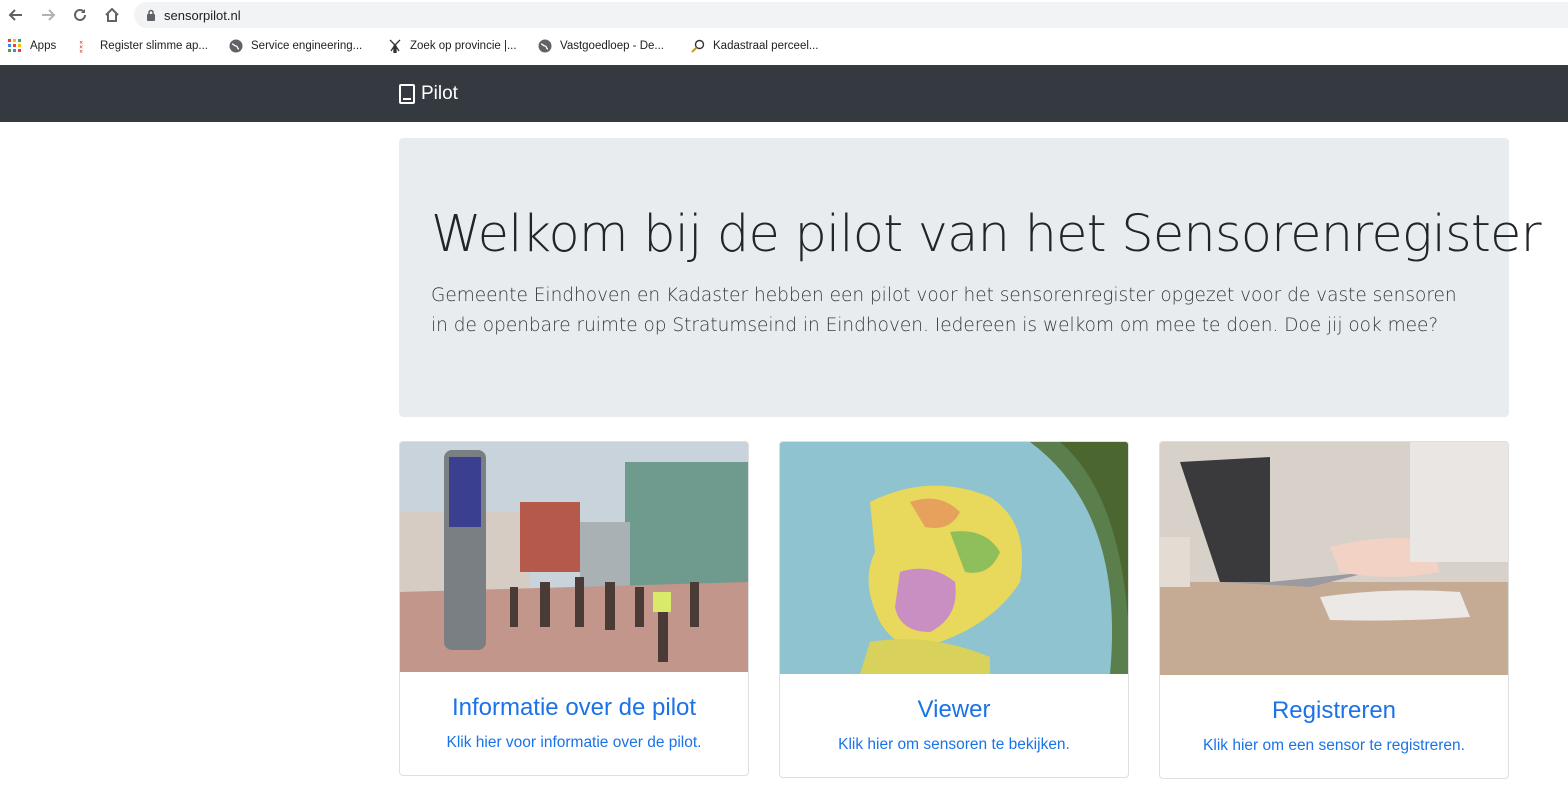  I want to click on windmill-icon, so click(395, 46).